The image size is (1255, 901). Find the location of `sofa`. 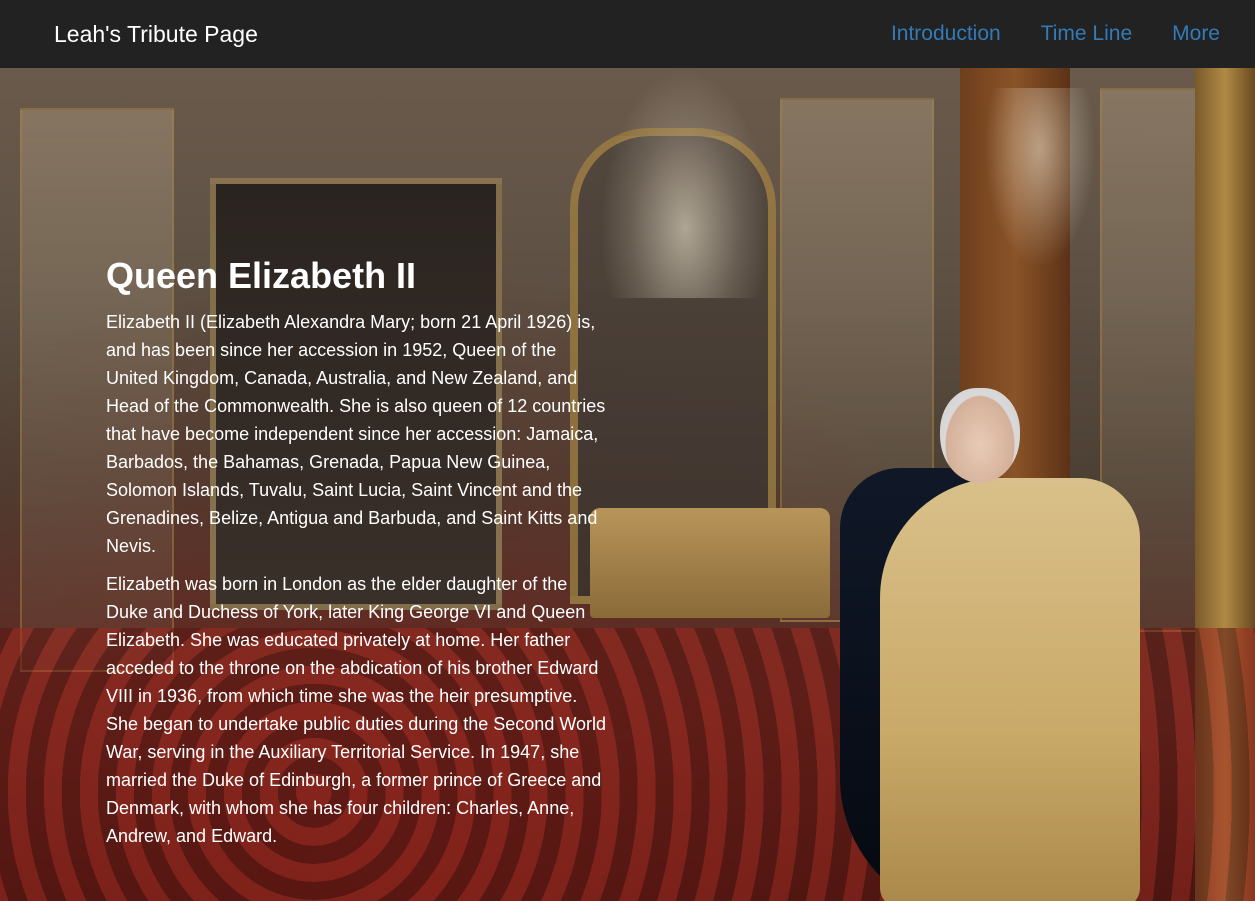

sofa is located at coordinates (710, 563).